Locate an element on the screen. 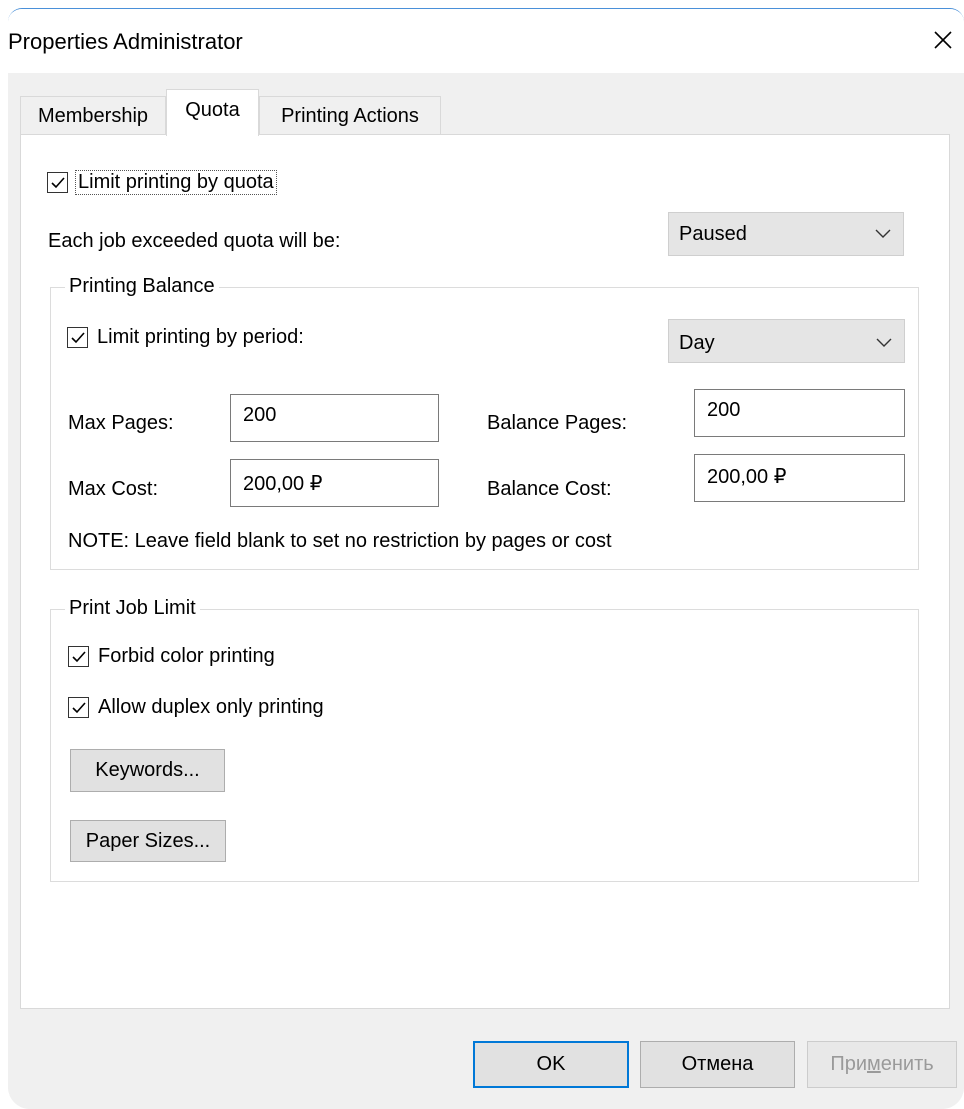 Image resolution: width=964 pixels, height=1109 pixels. apply-button-label: Применить is located at coordinates (881, 1064).